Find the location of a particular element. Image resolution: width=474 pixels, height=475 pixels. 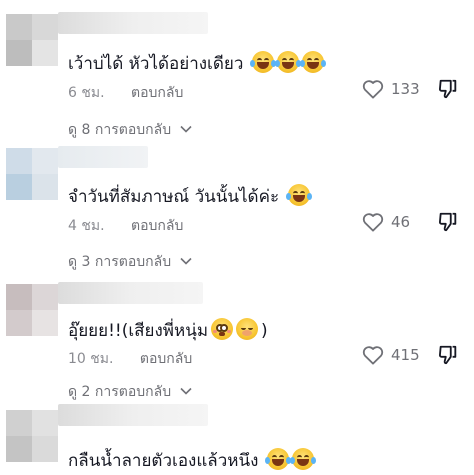

comment-body: กลืนน้ำลายตัวเองแล้วหนึง is located at coordinates (163, 461).